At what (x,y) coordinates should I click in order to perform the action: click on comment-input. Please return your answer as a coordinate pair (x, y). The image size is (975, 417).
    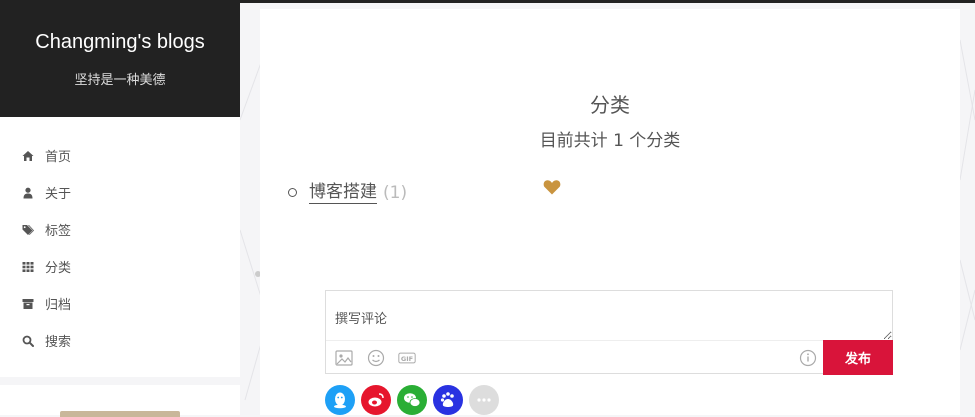
    Looking at the image, I should click on (609, 315).